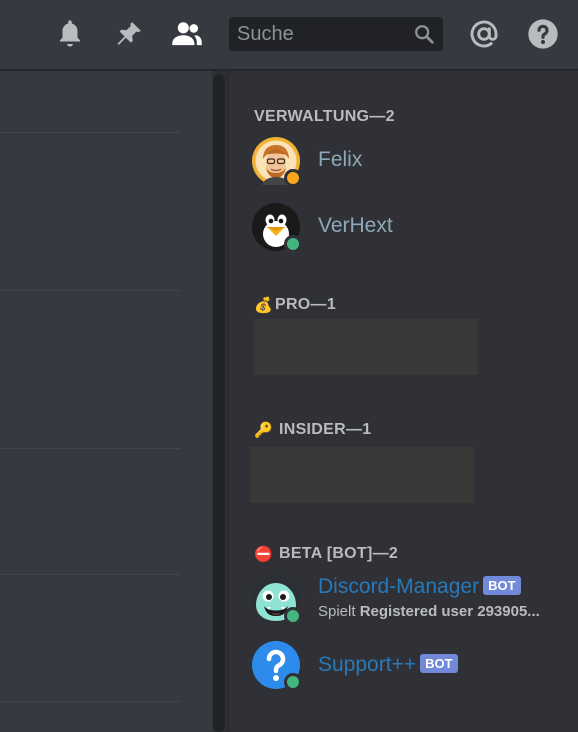  Describe the element at coordinates (277, 162) in the screenshot. I see `bitmoji-avatar` at that location.